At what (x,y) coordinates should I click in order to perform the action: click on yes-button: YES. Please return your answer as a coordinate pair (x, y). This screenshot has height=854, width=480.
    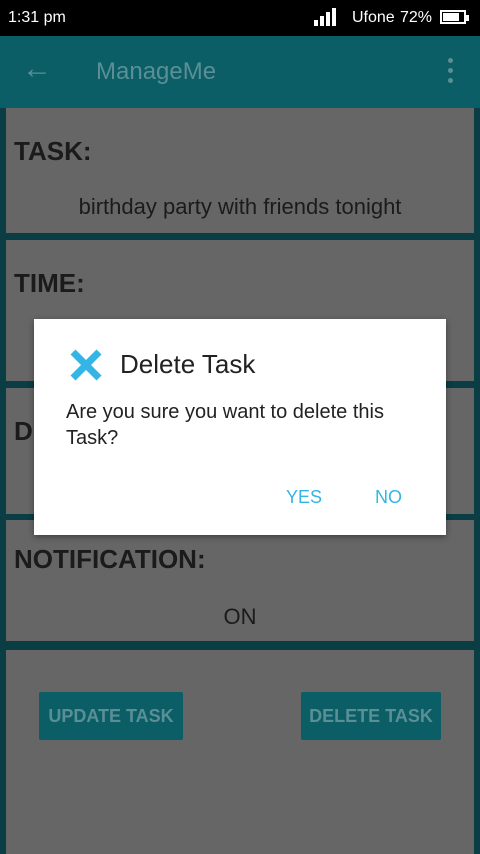
    Looking at the image, I should click on (304, 497).